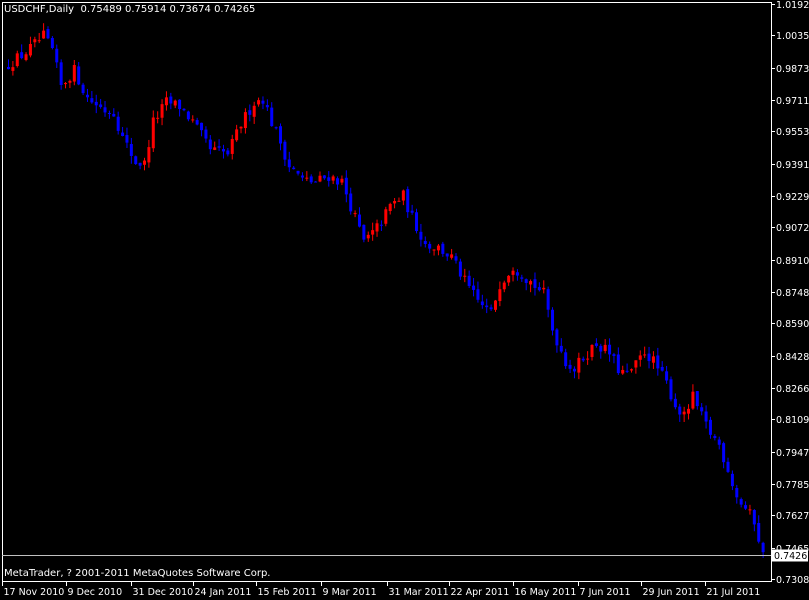  I want to click on y-tick-label: 0.95535, so click(792, 132).